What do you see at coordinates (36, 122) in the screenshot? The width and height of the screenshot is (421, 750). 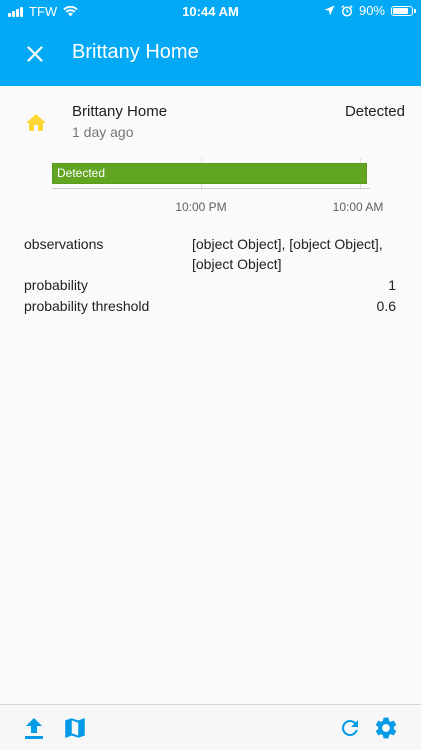 I see `home-icon` at bounding box center [36, 122].